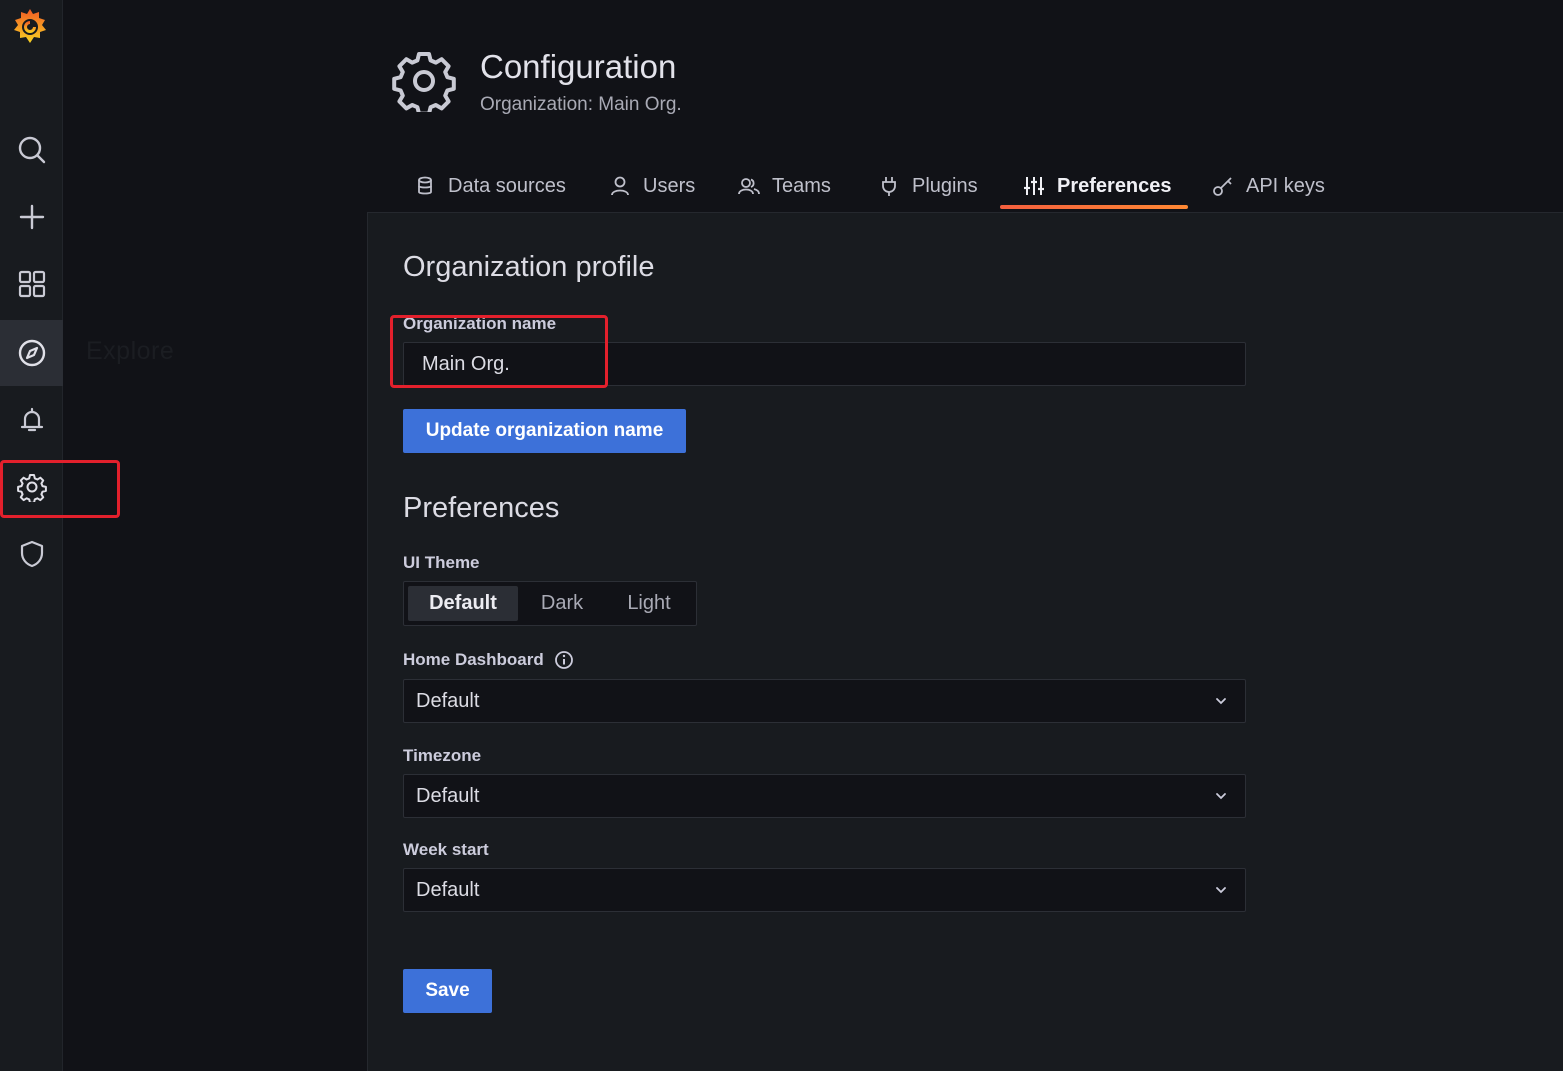 The image size is (1563, 1071). Describe the element at coordinates (945, 185) in the screenshot. I see `tab-label: Plugins` at that location.